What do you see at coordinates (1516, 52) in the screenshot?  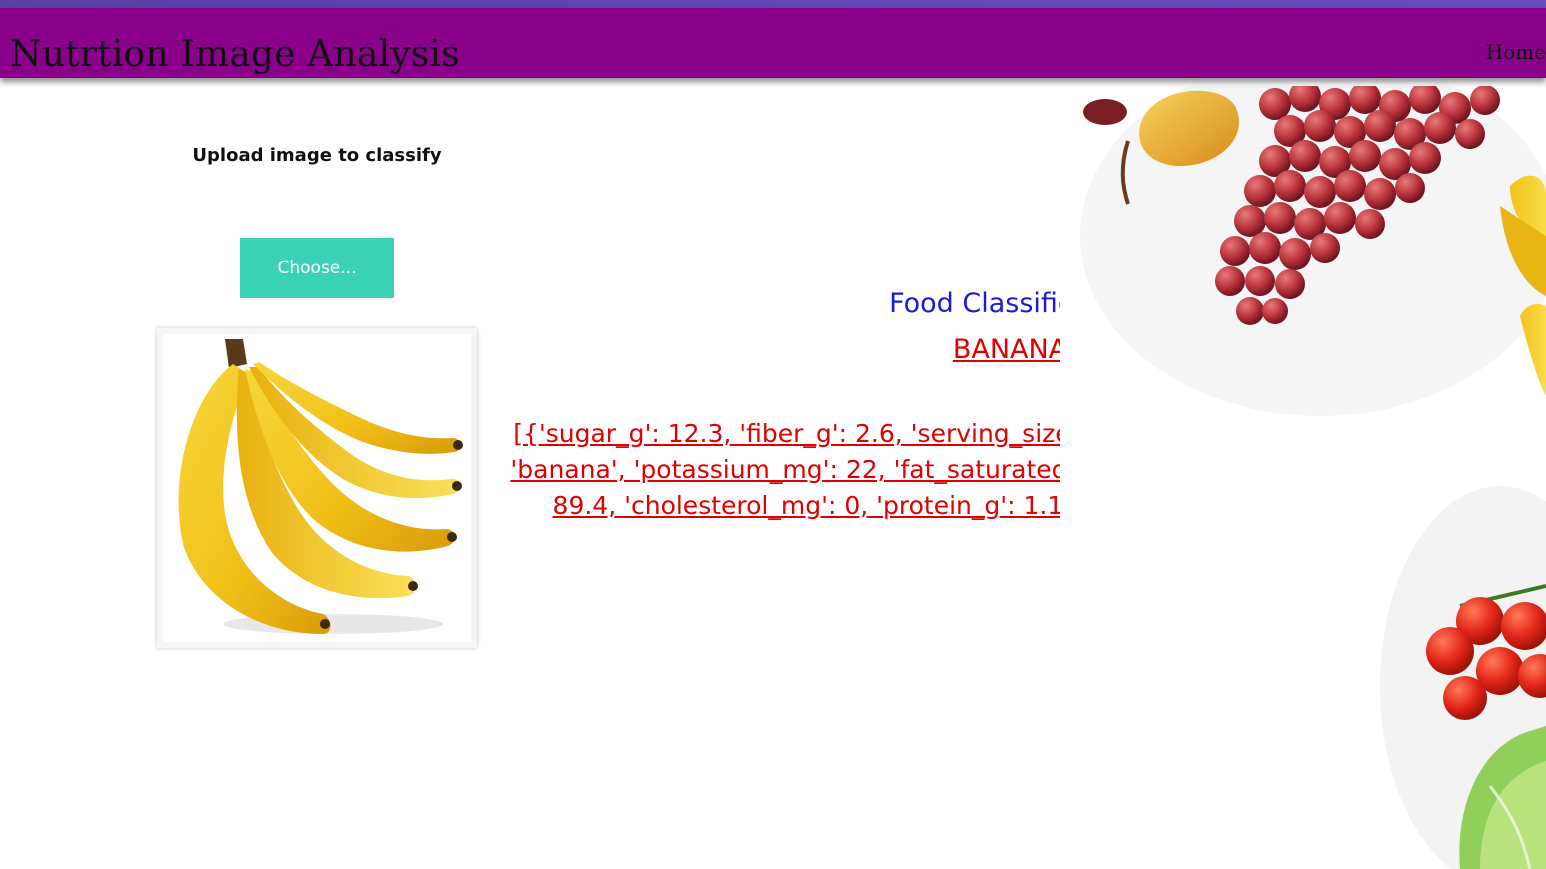 I see `nav-home-link: Home` at bounding box center [1516, 52].